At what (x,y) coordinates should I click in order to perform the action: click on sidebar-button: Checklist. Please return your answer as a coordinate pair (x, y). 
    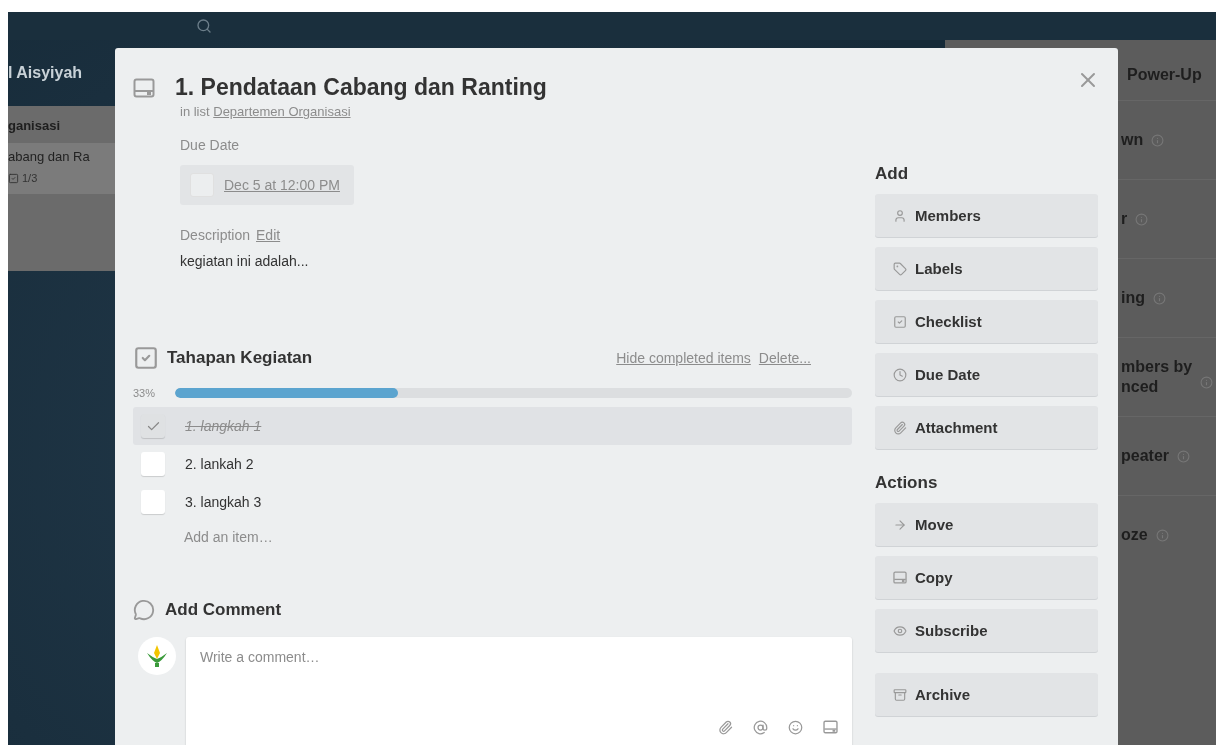
    Looking at the image, I should click on (986, 321).